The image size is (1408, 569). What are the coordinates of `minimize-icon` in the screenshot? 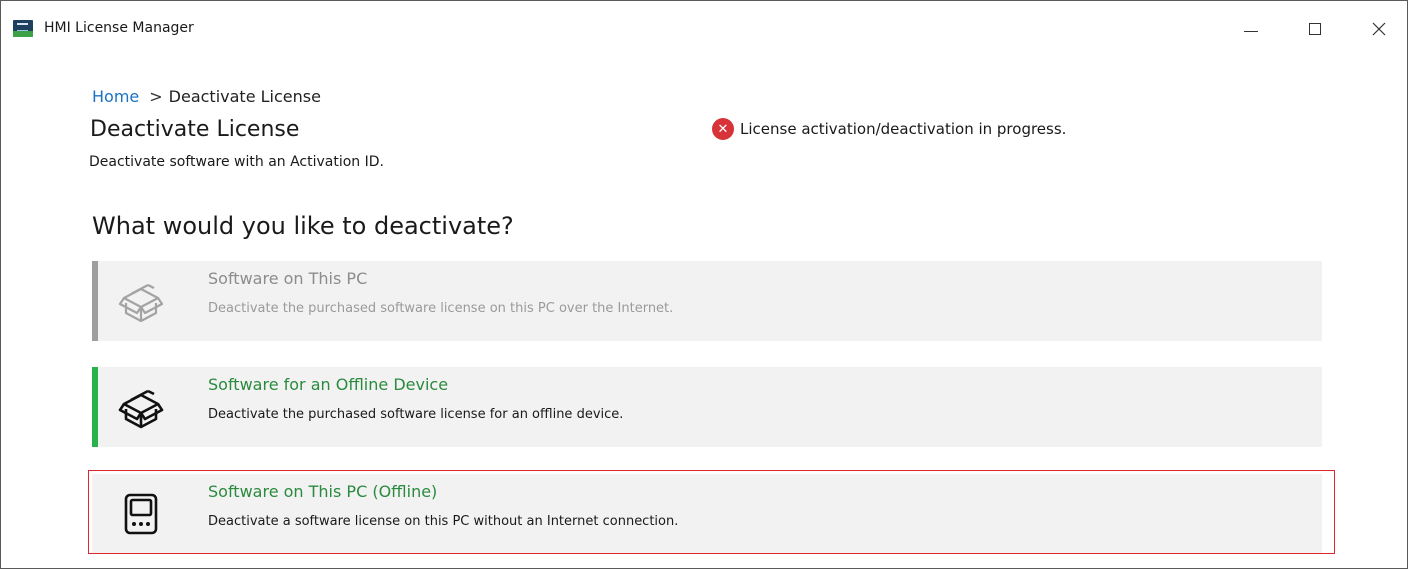 It's located at (1251, 31).